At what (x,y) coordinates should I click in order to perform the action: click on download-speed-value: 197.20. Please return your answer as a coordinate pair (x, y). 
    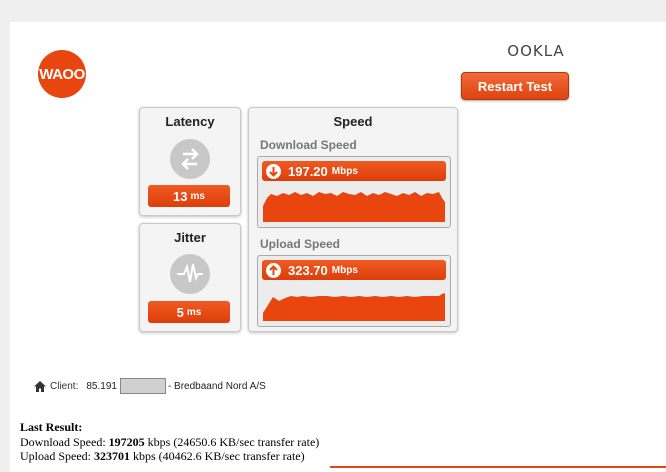
    Looking at the image, I should click on (308, 171).